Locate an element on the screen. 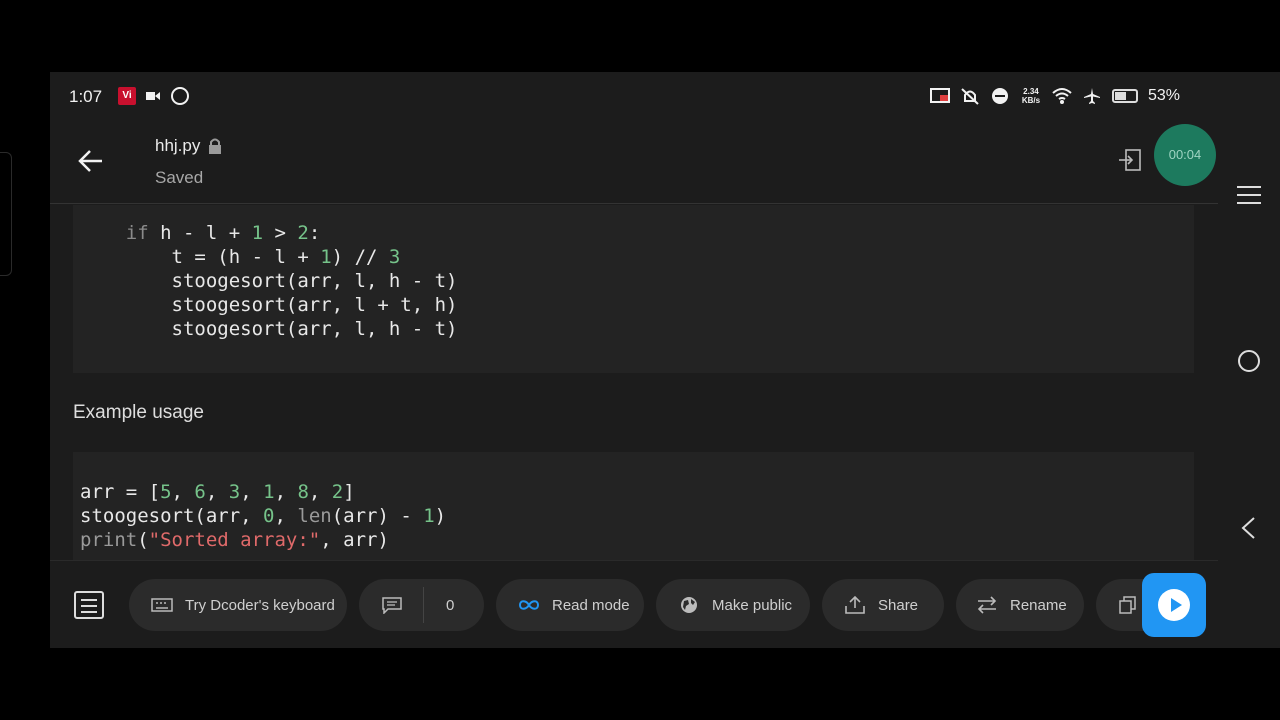 The image size is (1280, 720). do-not-disturb-icon is located at coordinates (999, 96).